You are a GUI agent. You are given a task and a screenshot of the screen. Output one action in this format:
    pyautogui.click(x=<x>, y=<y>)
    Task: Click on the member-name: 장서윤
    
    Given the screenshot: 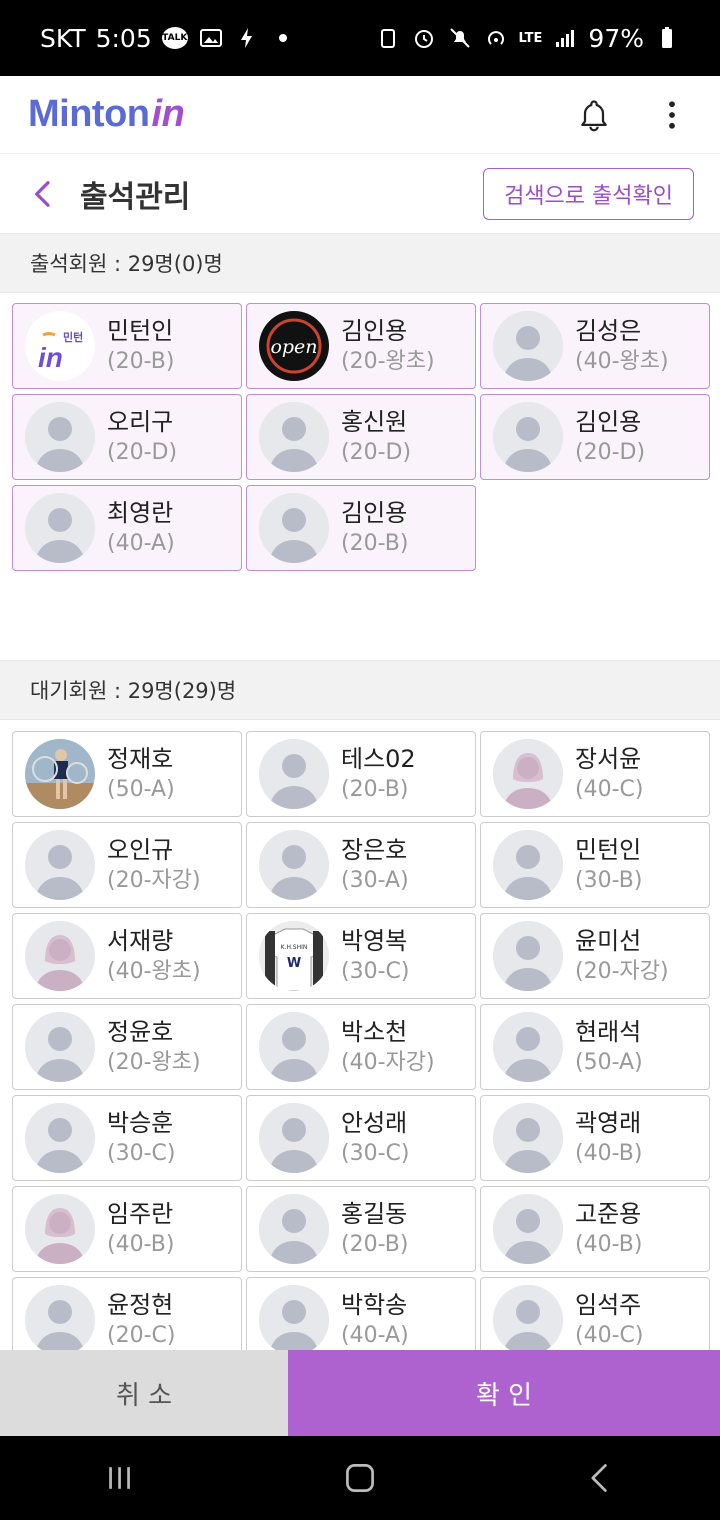 What is the action you would take?
    pyautogui.click(x=608, y=759)
    